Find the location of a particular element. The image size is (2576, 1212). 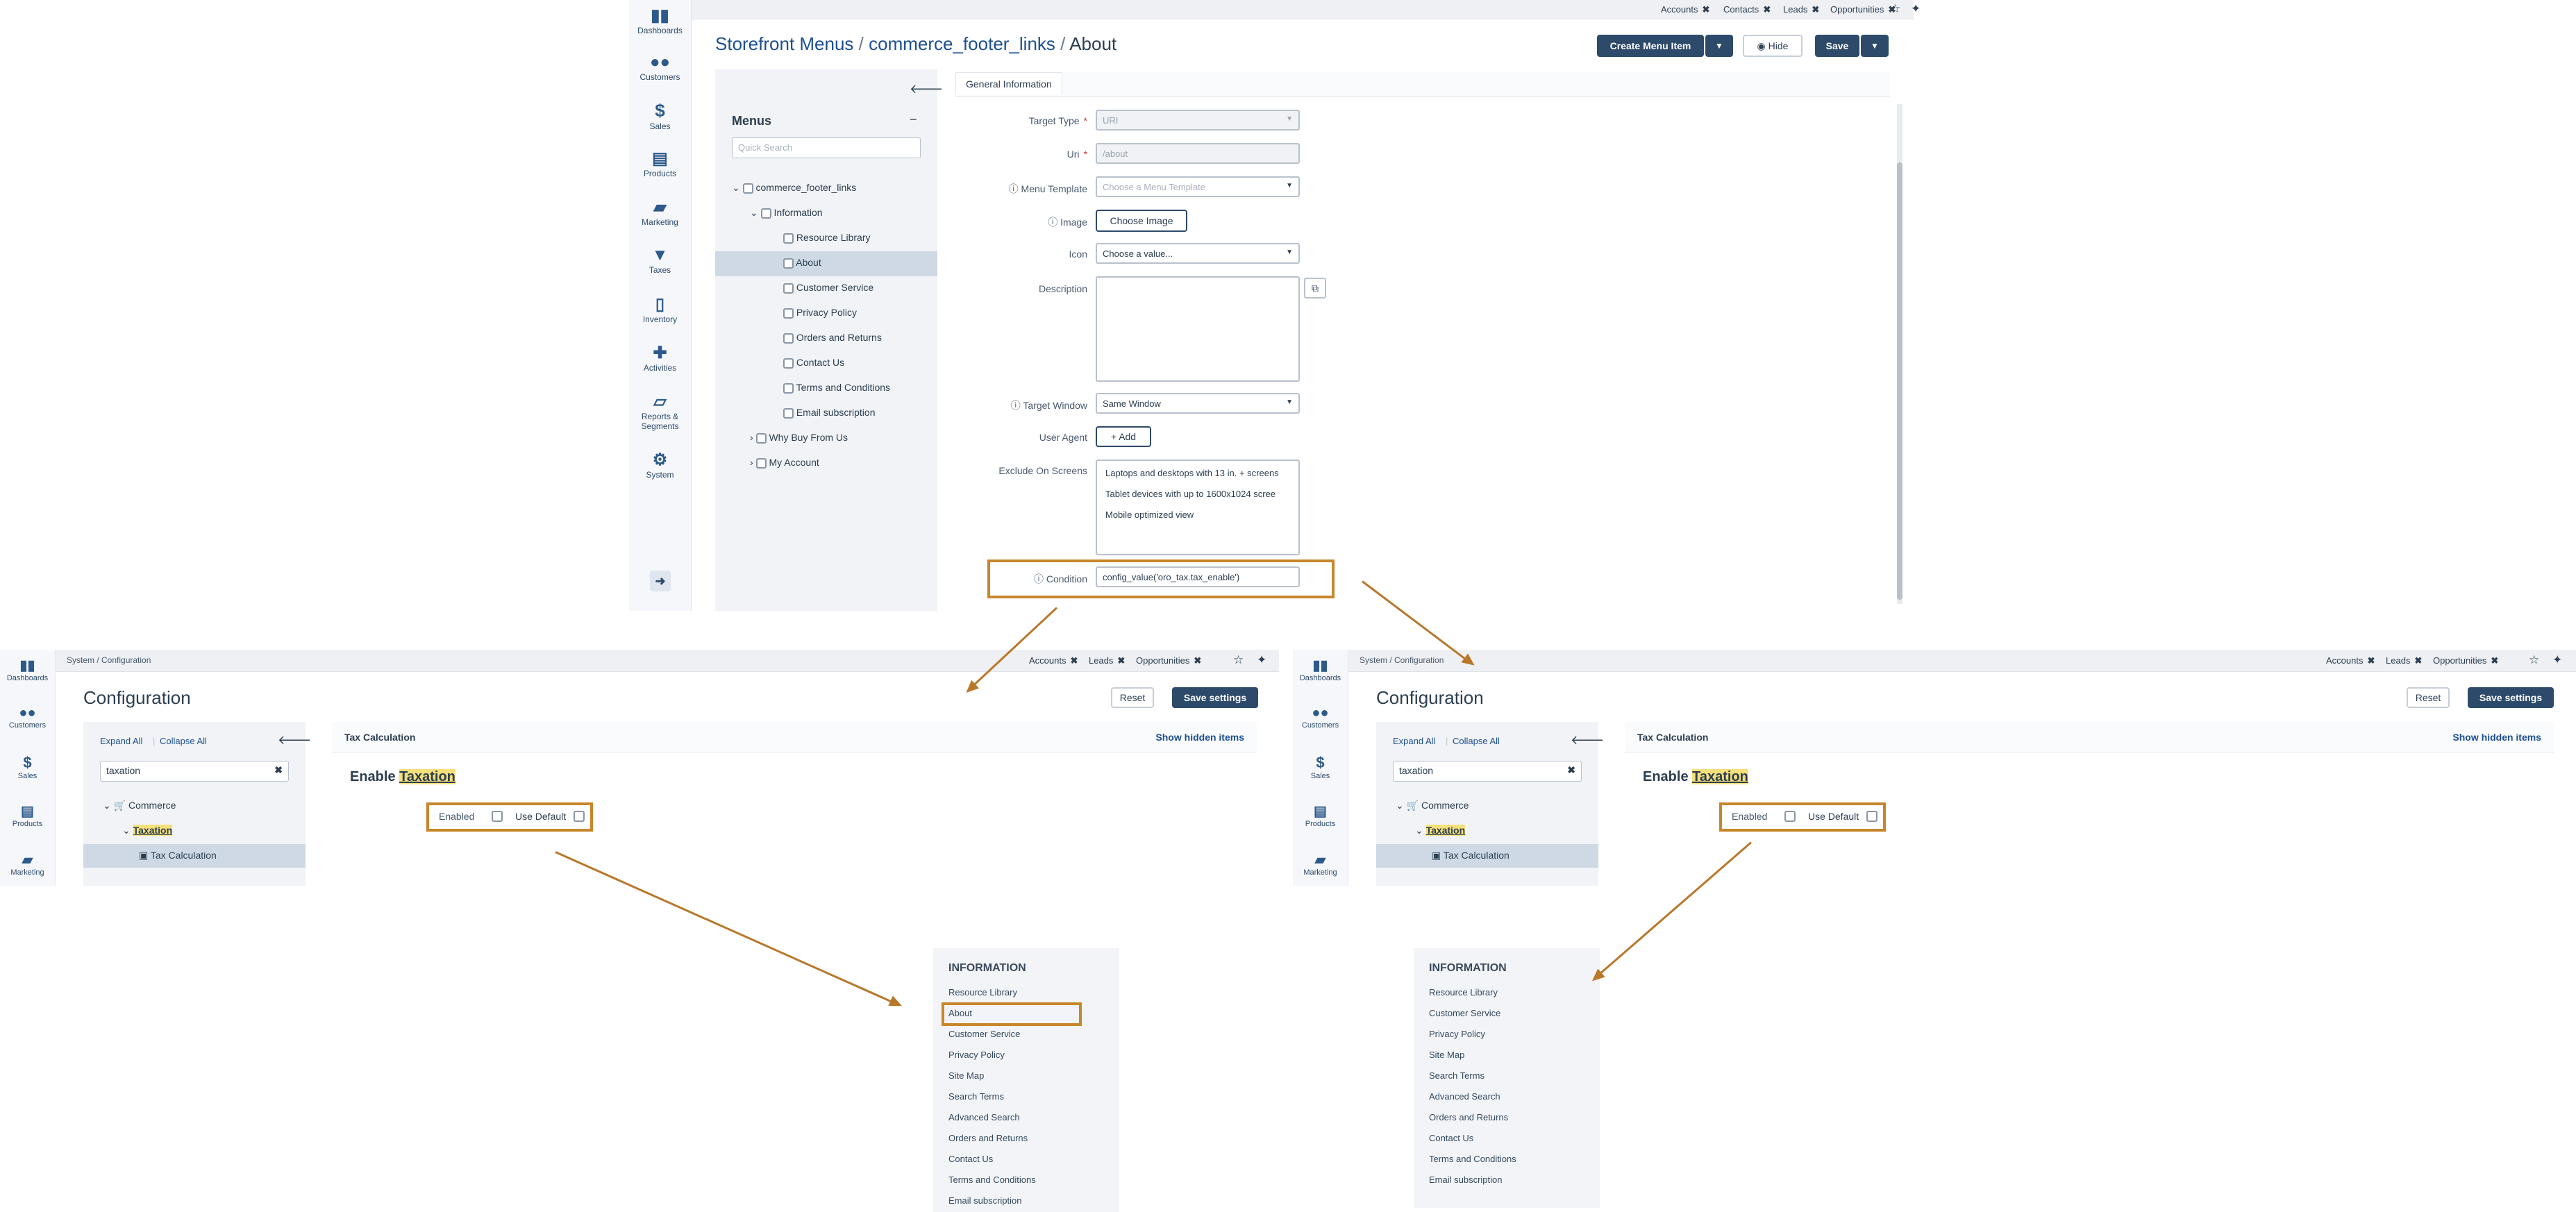

tree-item: Email subscription is located at coordinates (829, 413).